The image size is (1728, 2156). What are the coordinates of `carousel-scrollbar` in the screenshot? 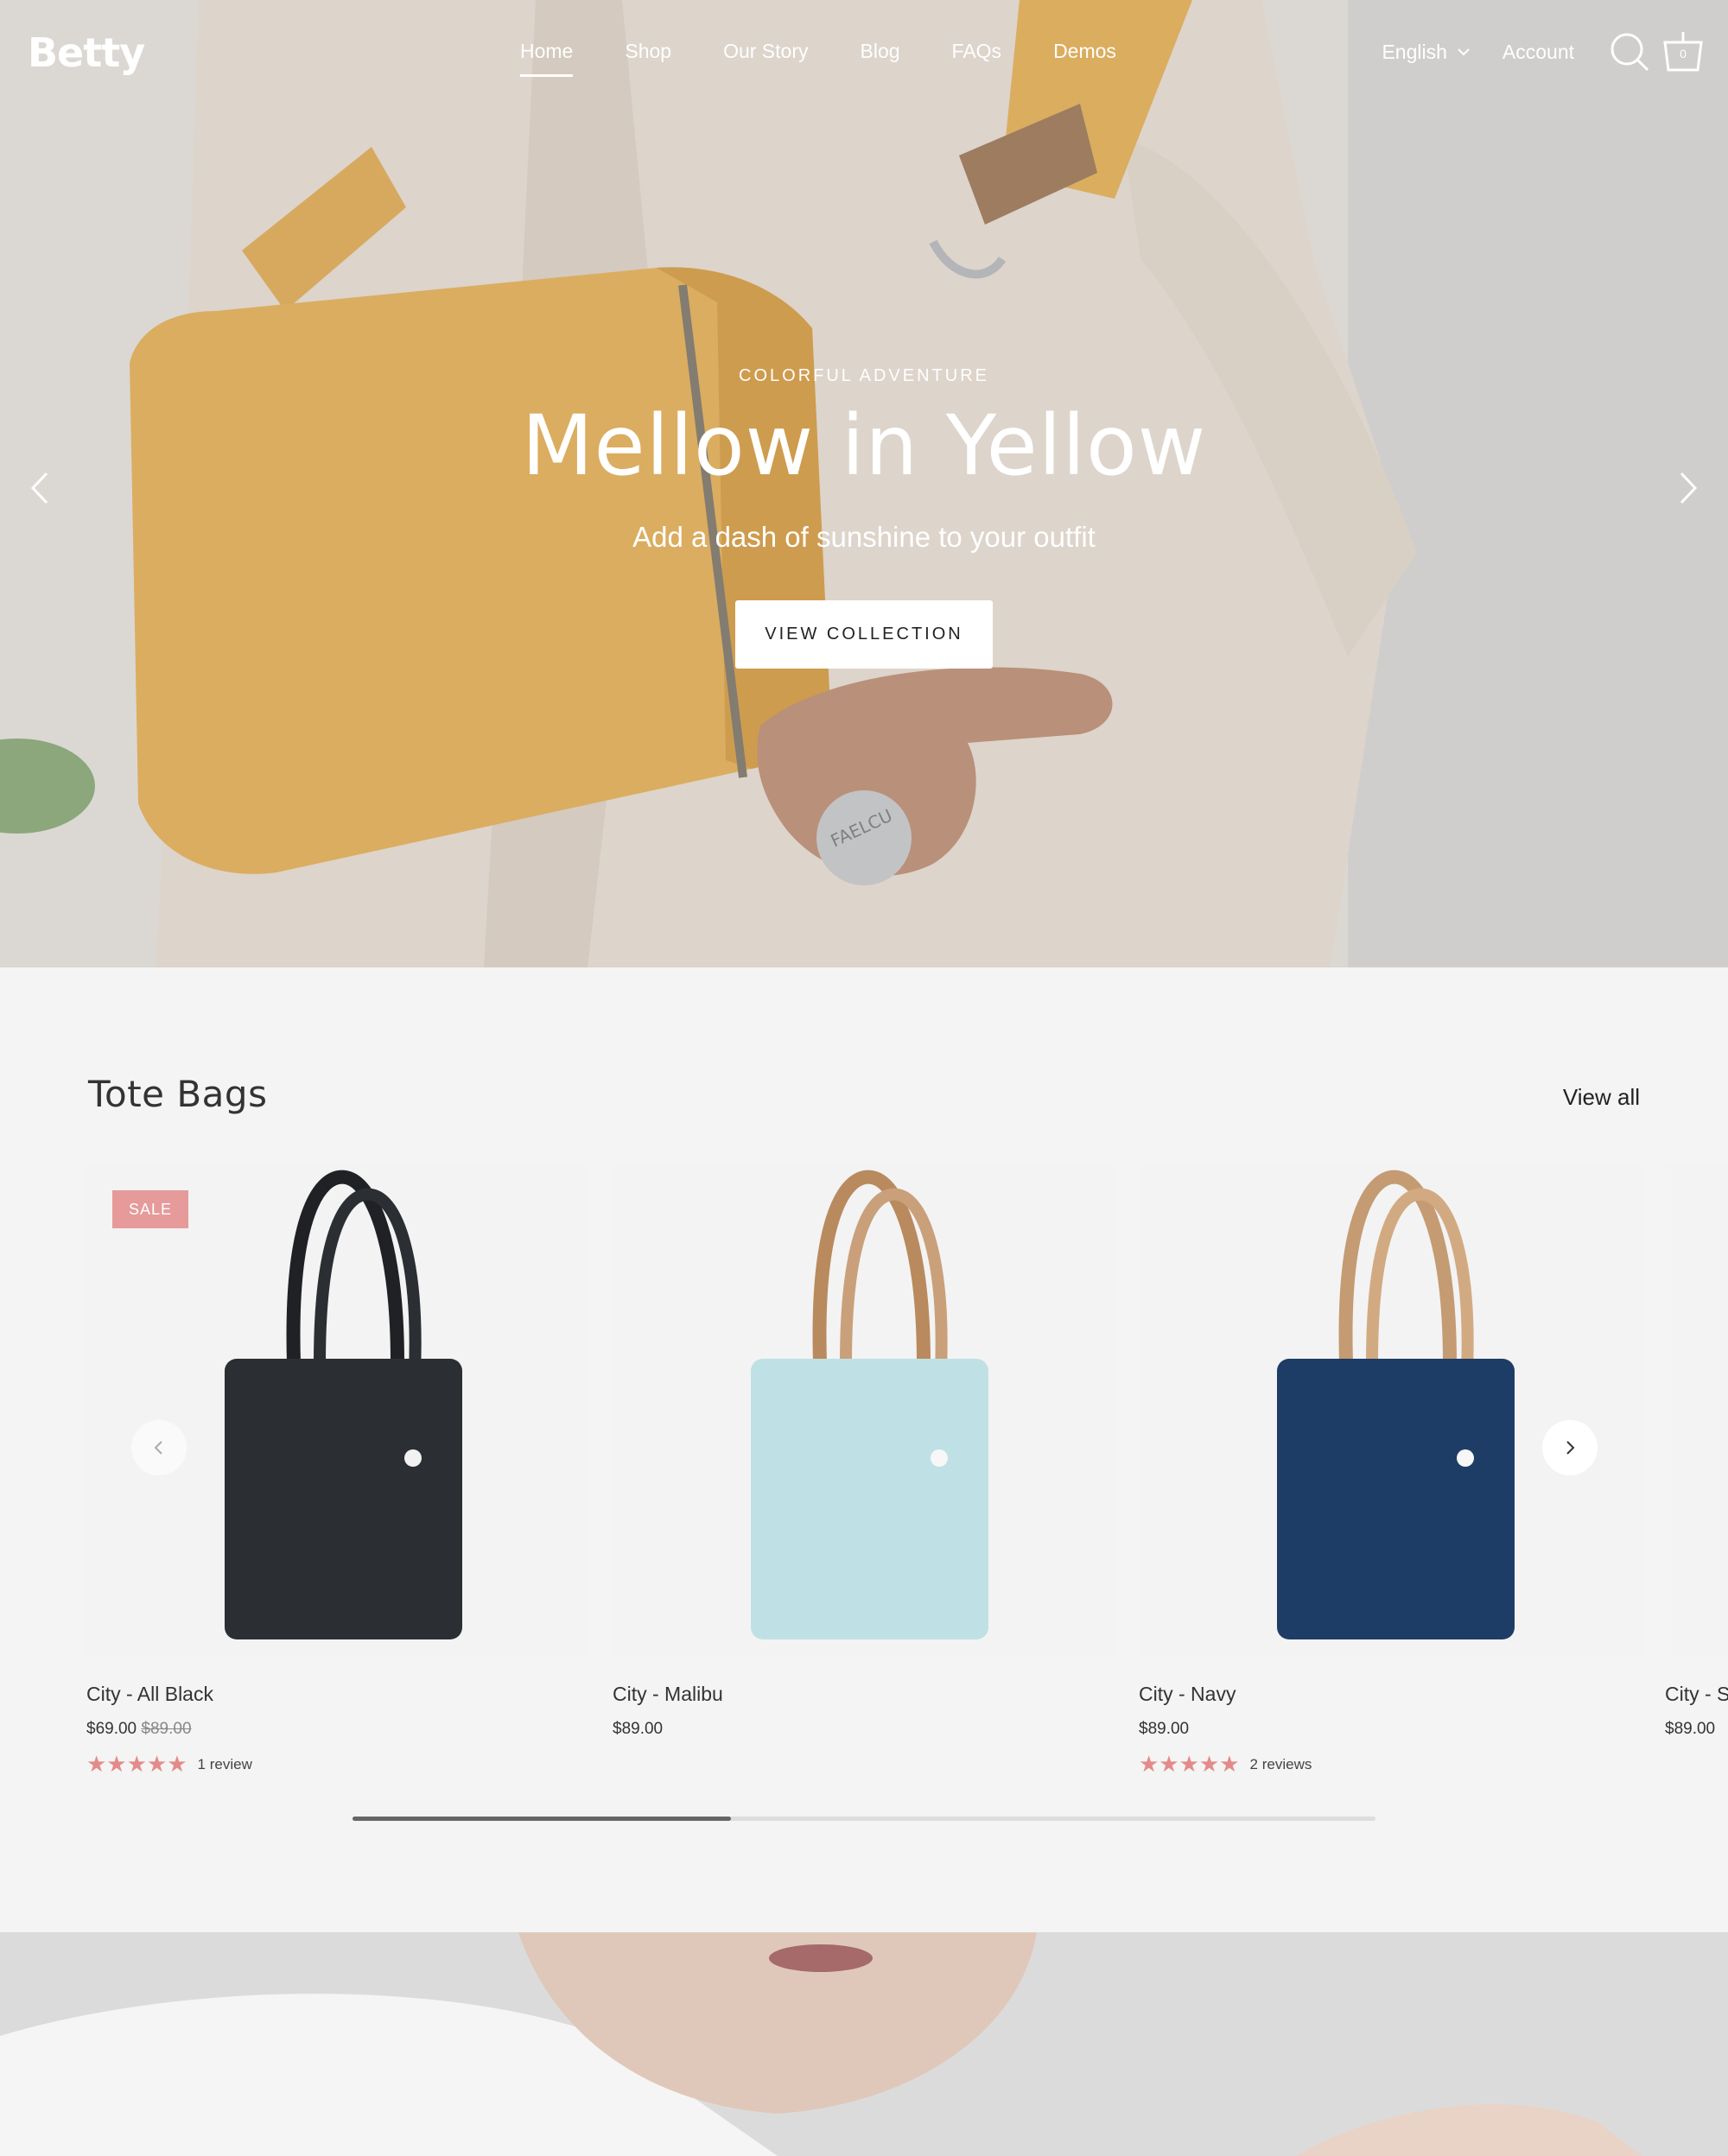 It's located at (864, 1819).